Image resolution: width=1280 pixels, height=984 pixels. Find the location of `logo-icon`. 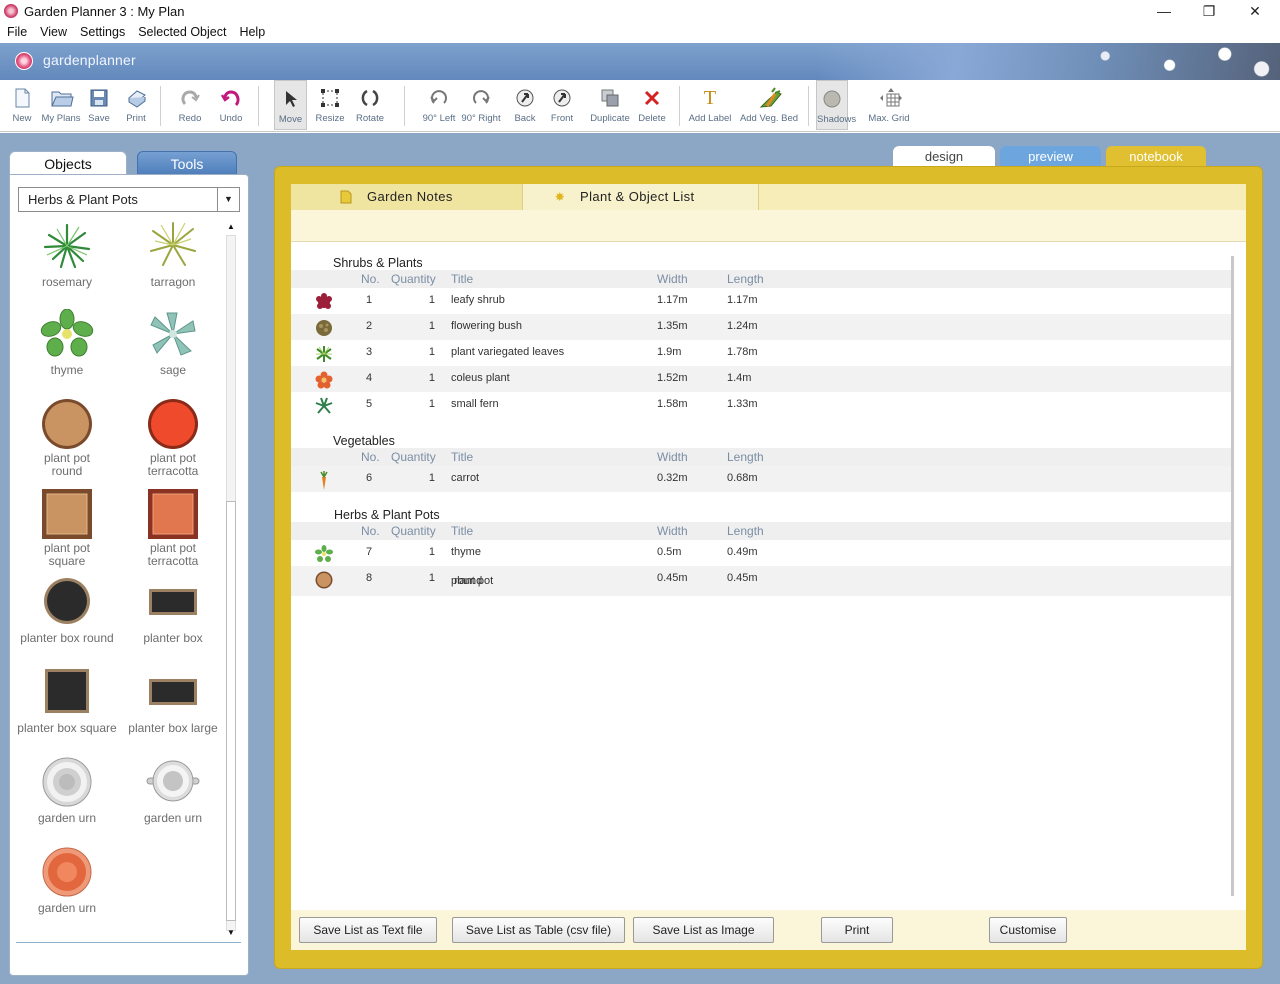

logo-icon is located at coordinates (24, 61).